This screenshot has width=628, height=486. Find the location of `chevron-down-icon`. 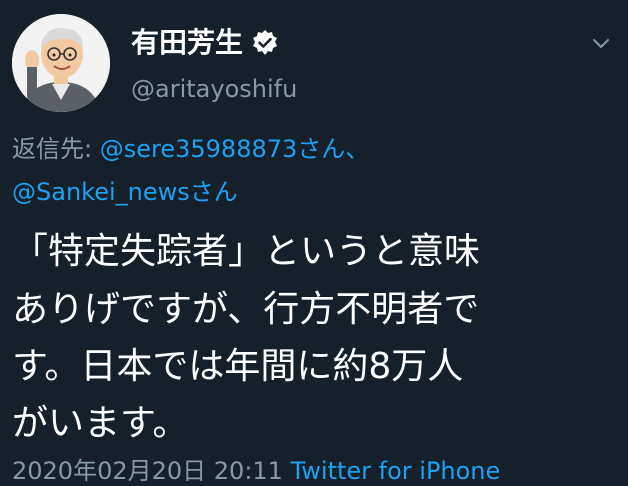

chevron-down-icon is located at coordinates (601, 43).